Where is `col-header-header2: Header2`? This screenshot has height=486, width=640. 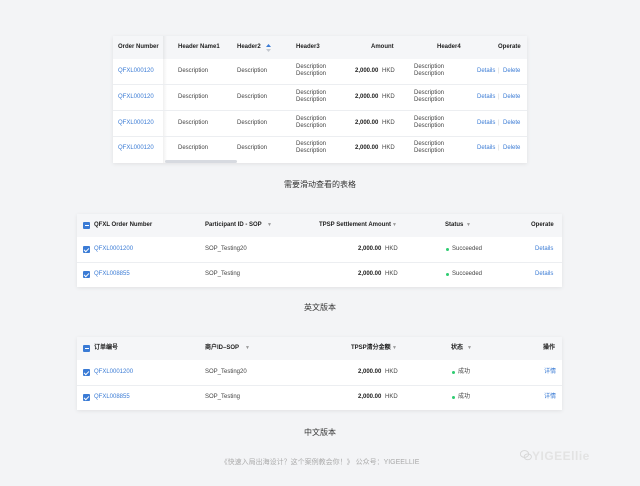
col-header-header2: Header2 is located at coordinates (249, 47).